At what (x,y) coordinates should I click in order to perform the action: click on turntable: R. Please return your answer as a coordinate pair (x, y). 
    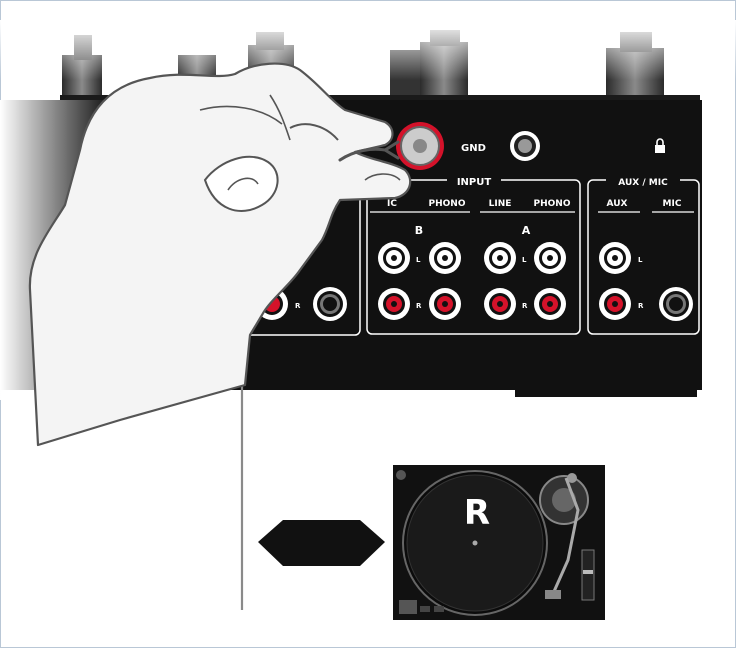
    Looking at the image, I should click on (499, 542).